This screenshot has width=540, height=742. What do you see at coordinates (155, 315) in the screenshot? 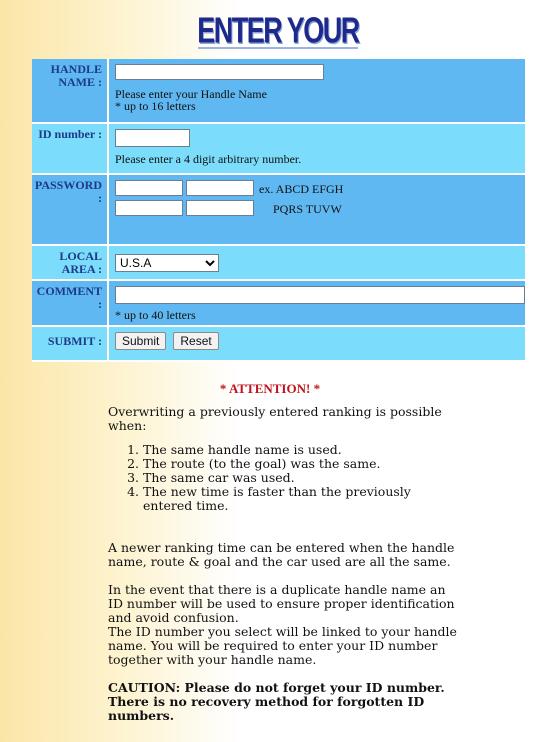
I see `comment-hint: * up to 40 letters` at bounding box center [155, 315].